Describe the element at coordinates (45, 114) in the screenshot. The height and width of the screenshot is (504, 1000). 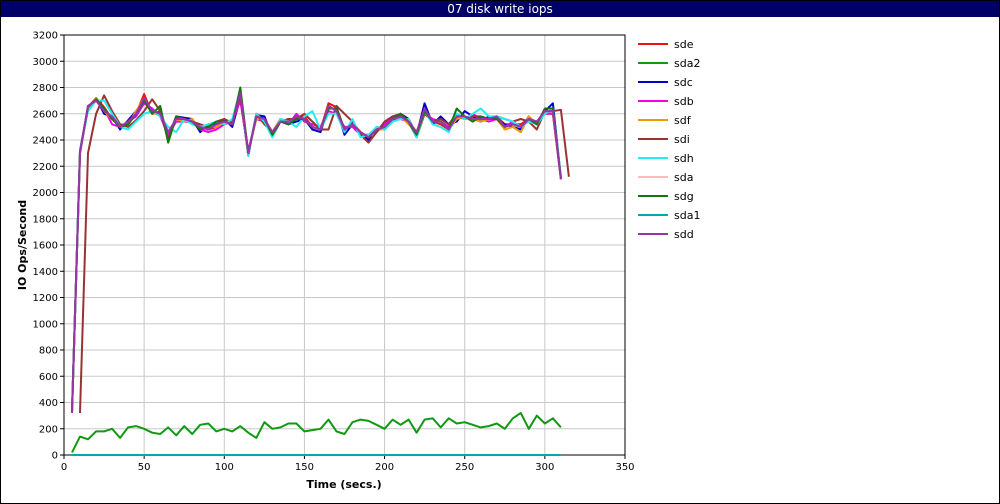
I see `y-tick-label: 2600` at that location.